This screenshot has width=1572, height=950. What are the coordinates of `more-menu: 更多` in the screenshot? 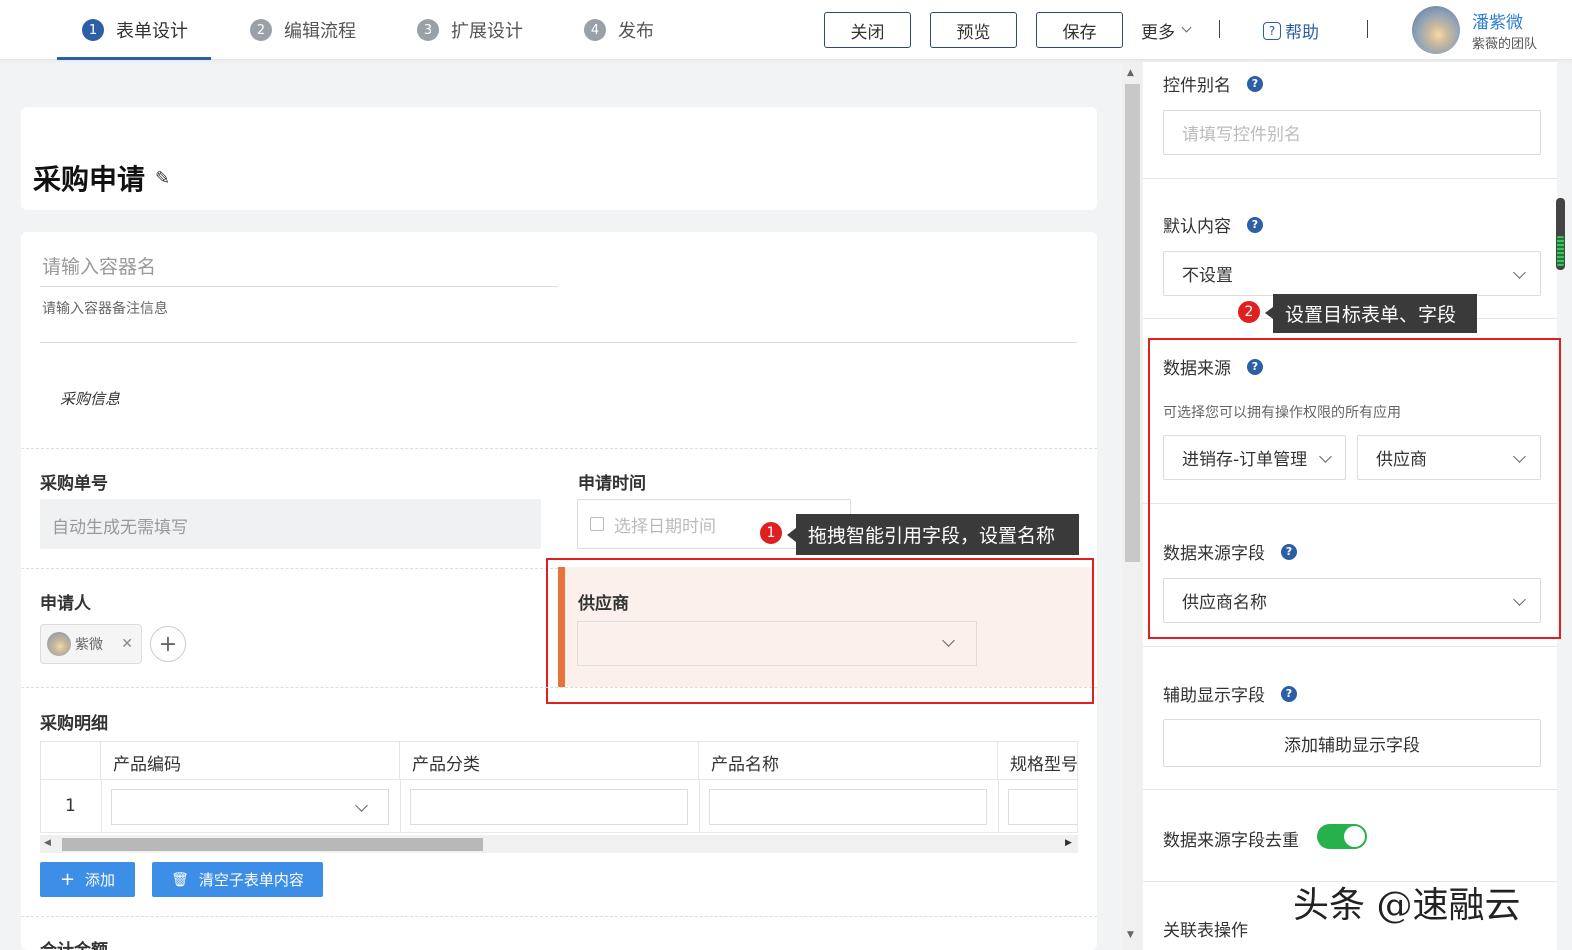 It's located at (1168, 30).